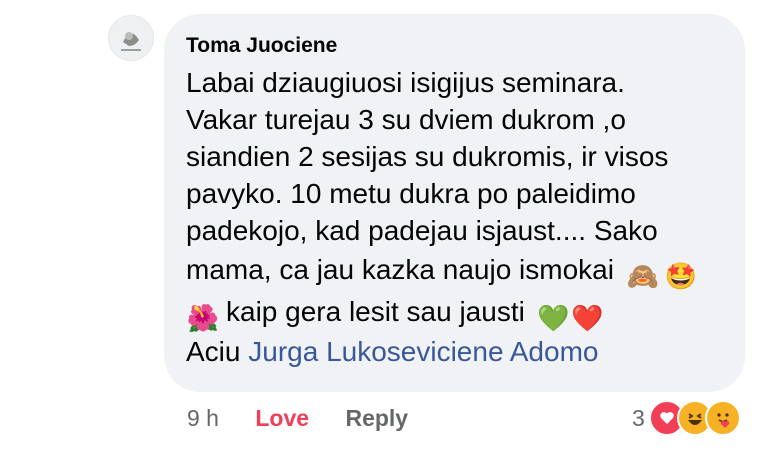 Image resolution: width=768 pixels, height=460 pixels. I want to click on comment-line-with-emoji: mama, ca jau kazka naujo ismokai 🙈 🤩, so click(458, 270).